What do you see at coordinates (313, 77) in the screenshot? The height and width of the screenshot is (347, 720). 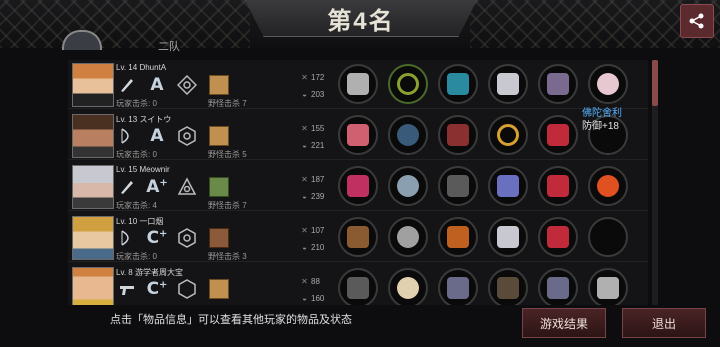 I see `attack-stat: ✕ 172` at bounding box center [313, 77].